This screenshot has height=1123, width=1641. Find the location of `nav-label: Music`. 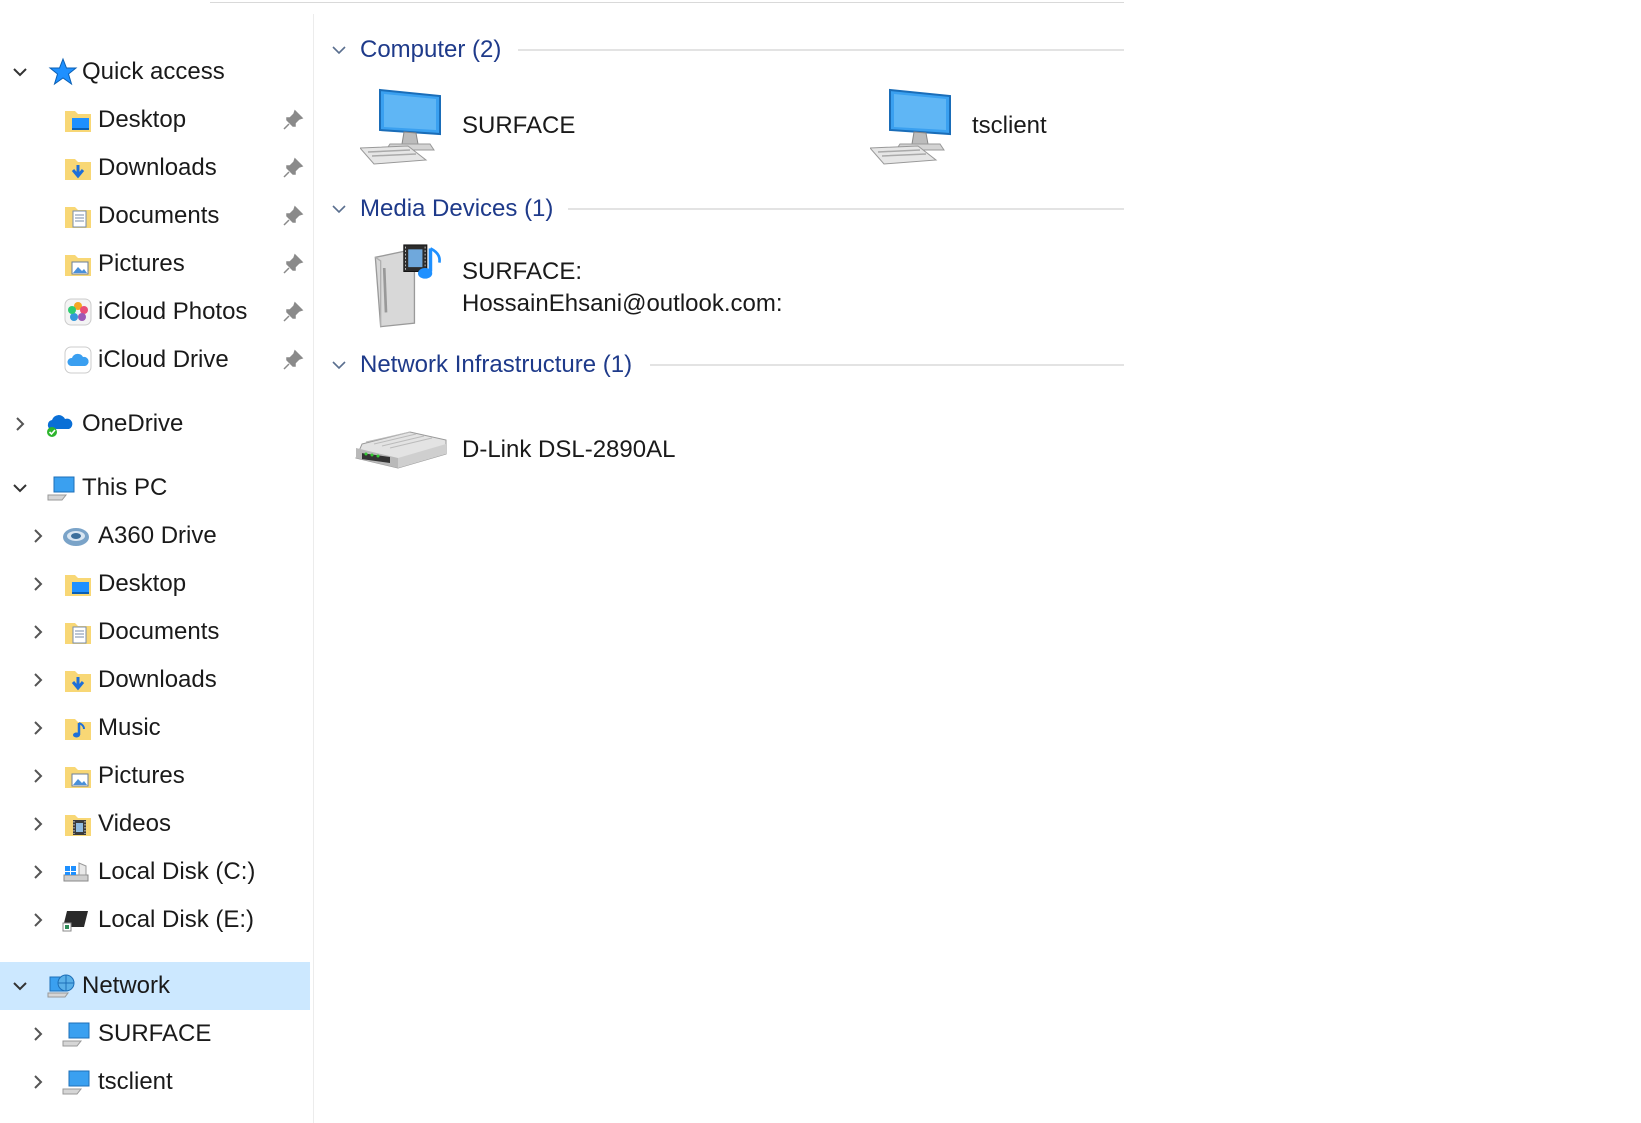

nav-label: Music is located at coordinates (129, 727).